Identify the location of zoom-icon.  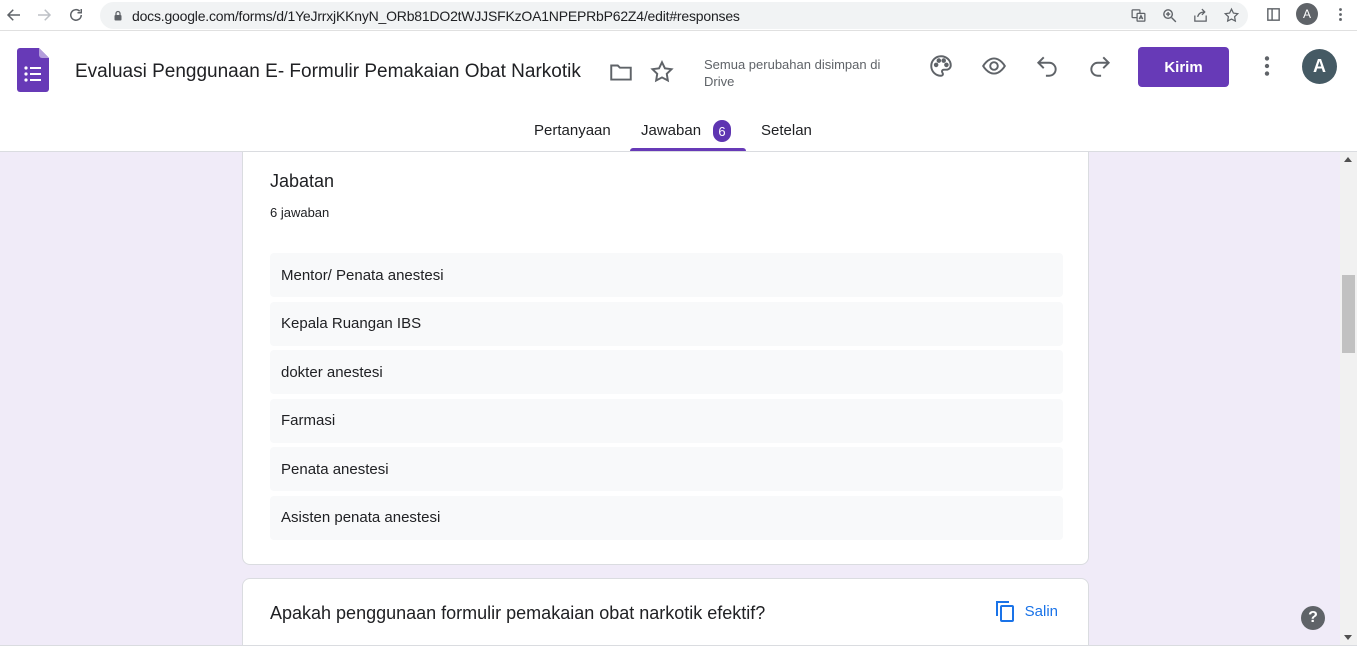
(1169, 15).